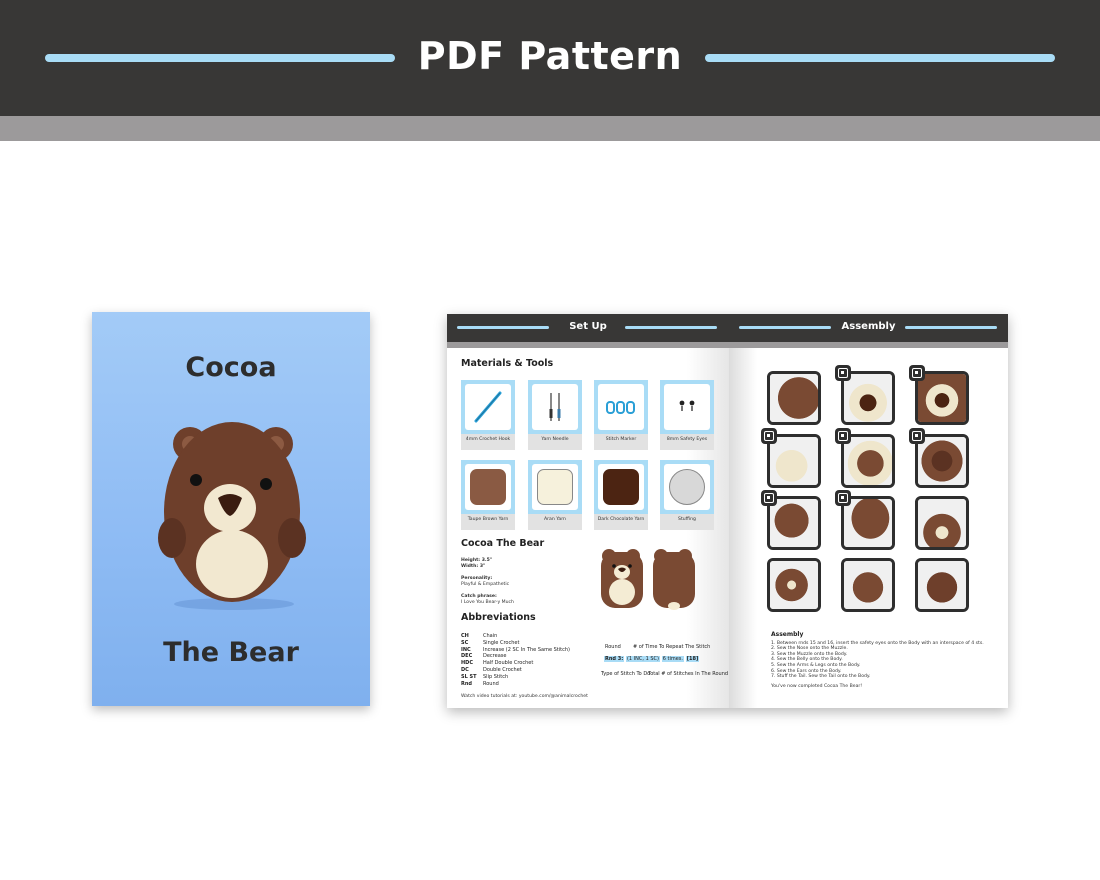  Describe the element at coordinates (231, 652) in the screenshot. I see `cover-title-line2: The Bear` at that location.